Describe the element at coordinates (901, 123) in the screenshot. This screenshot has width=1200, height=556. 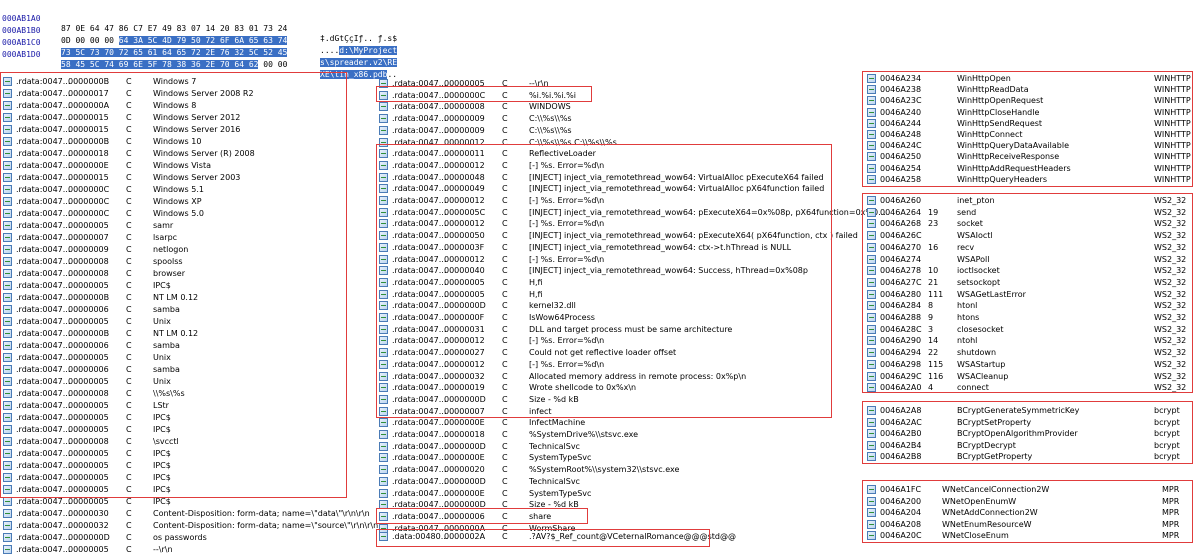
I see `address-cell: 0046A244` at that location.